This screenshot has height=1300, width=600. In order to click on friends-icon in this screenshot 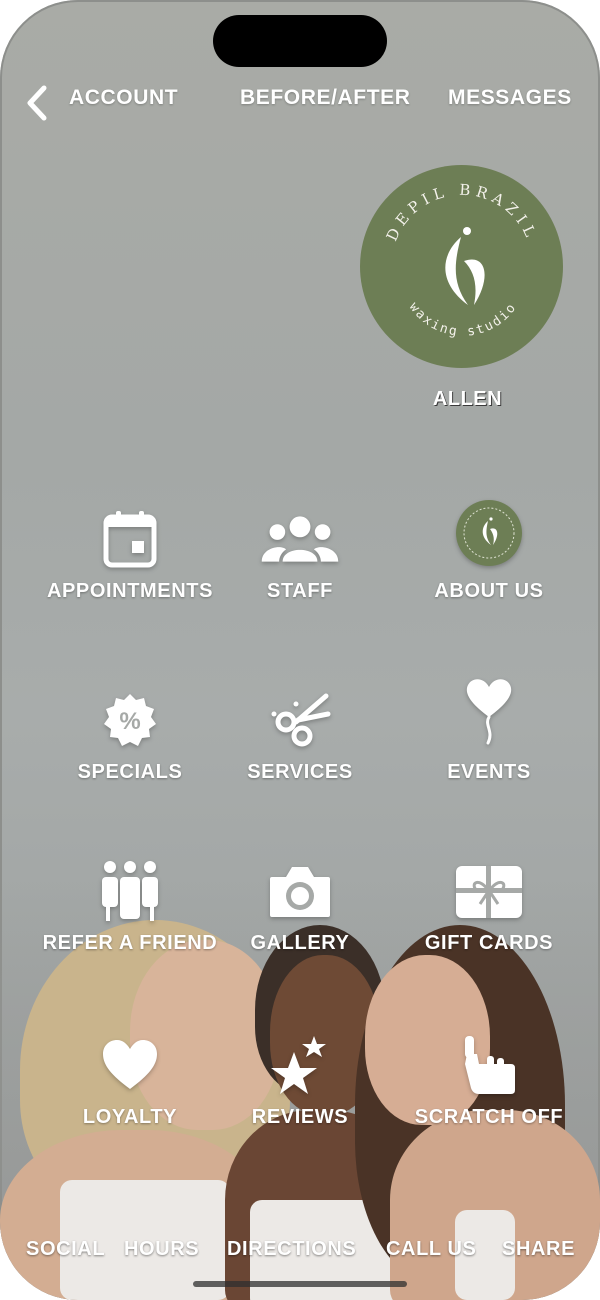, I will do `click(130, 891)`.